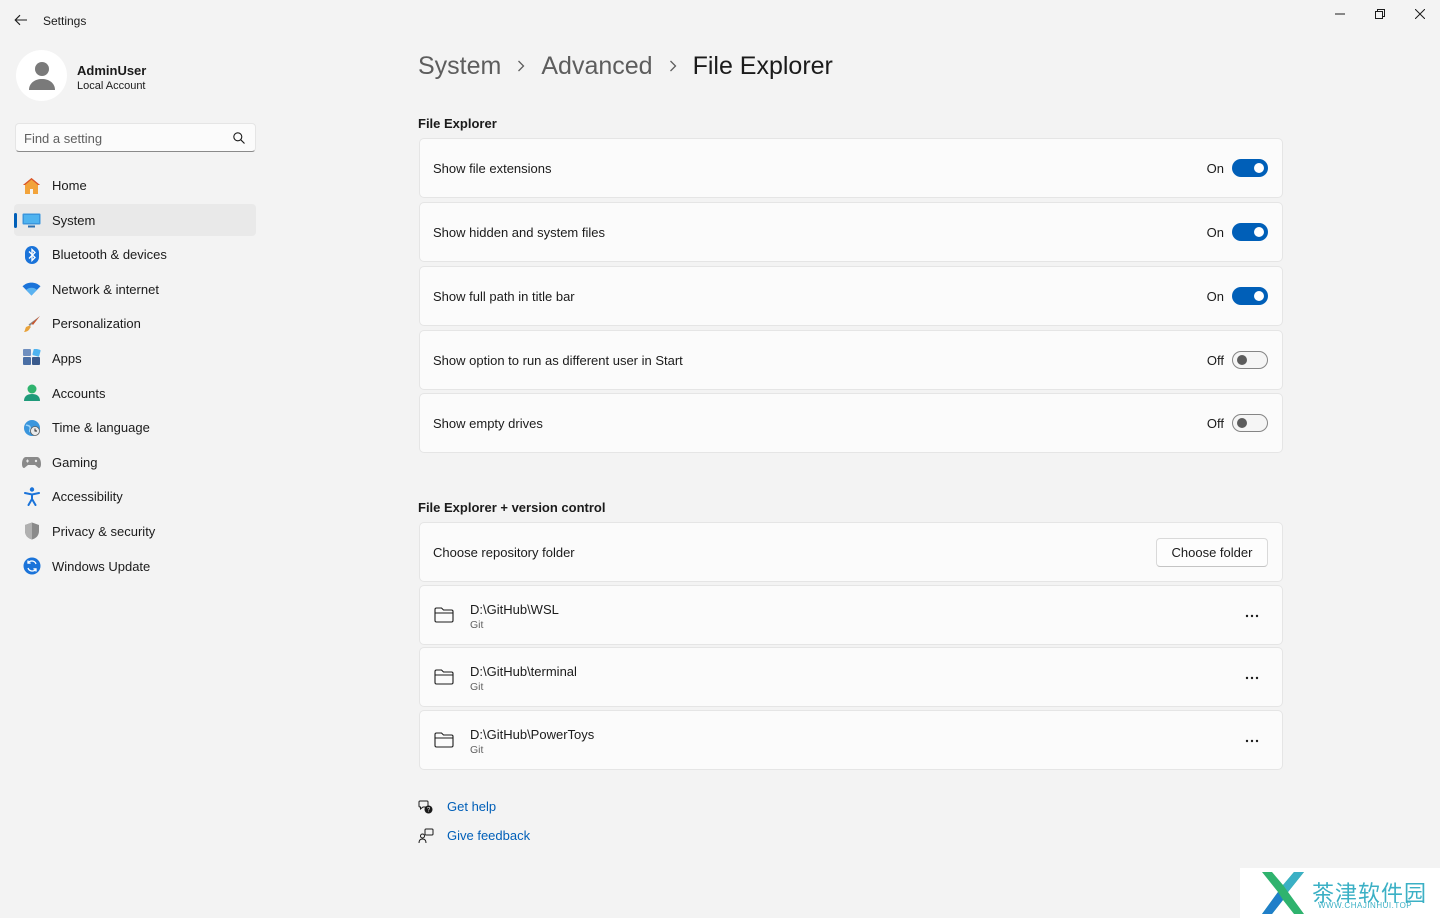  I want to click on repo-item-terminal: D:\GitHub\terminal Git, so click(851, 677).